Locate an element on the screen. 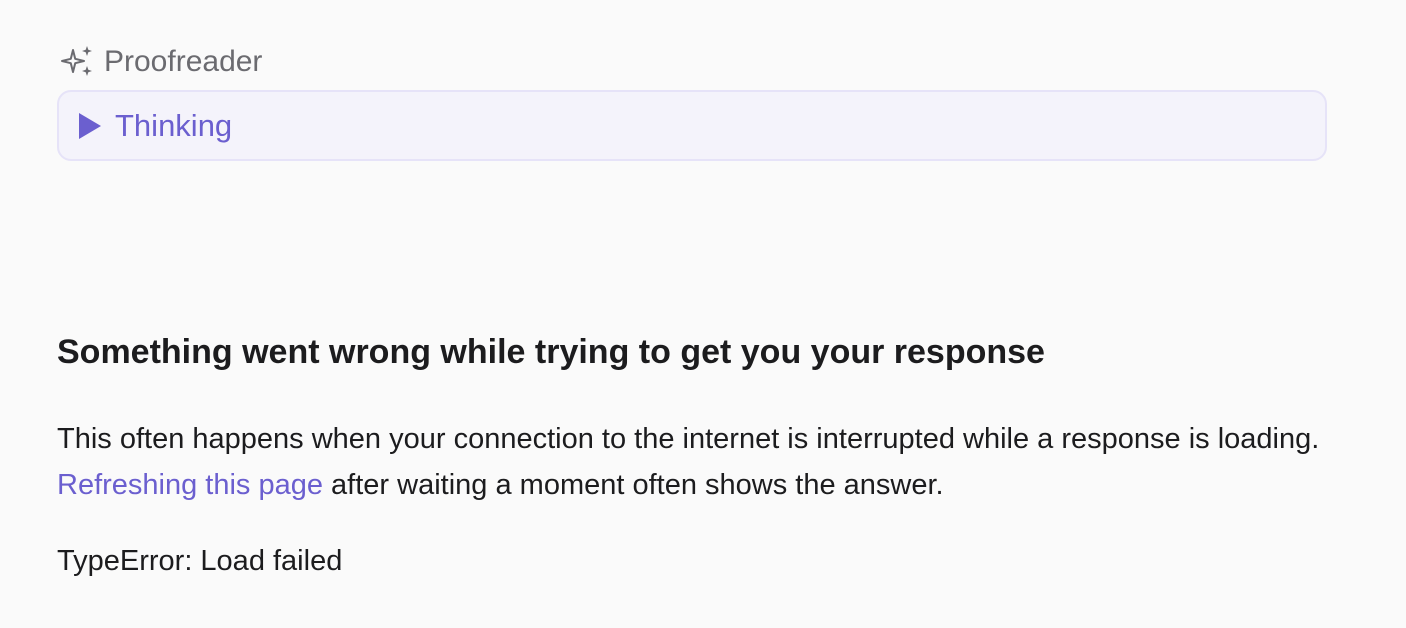  sparkles-icon is located at coordinates (78, 62).